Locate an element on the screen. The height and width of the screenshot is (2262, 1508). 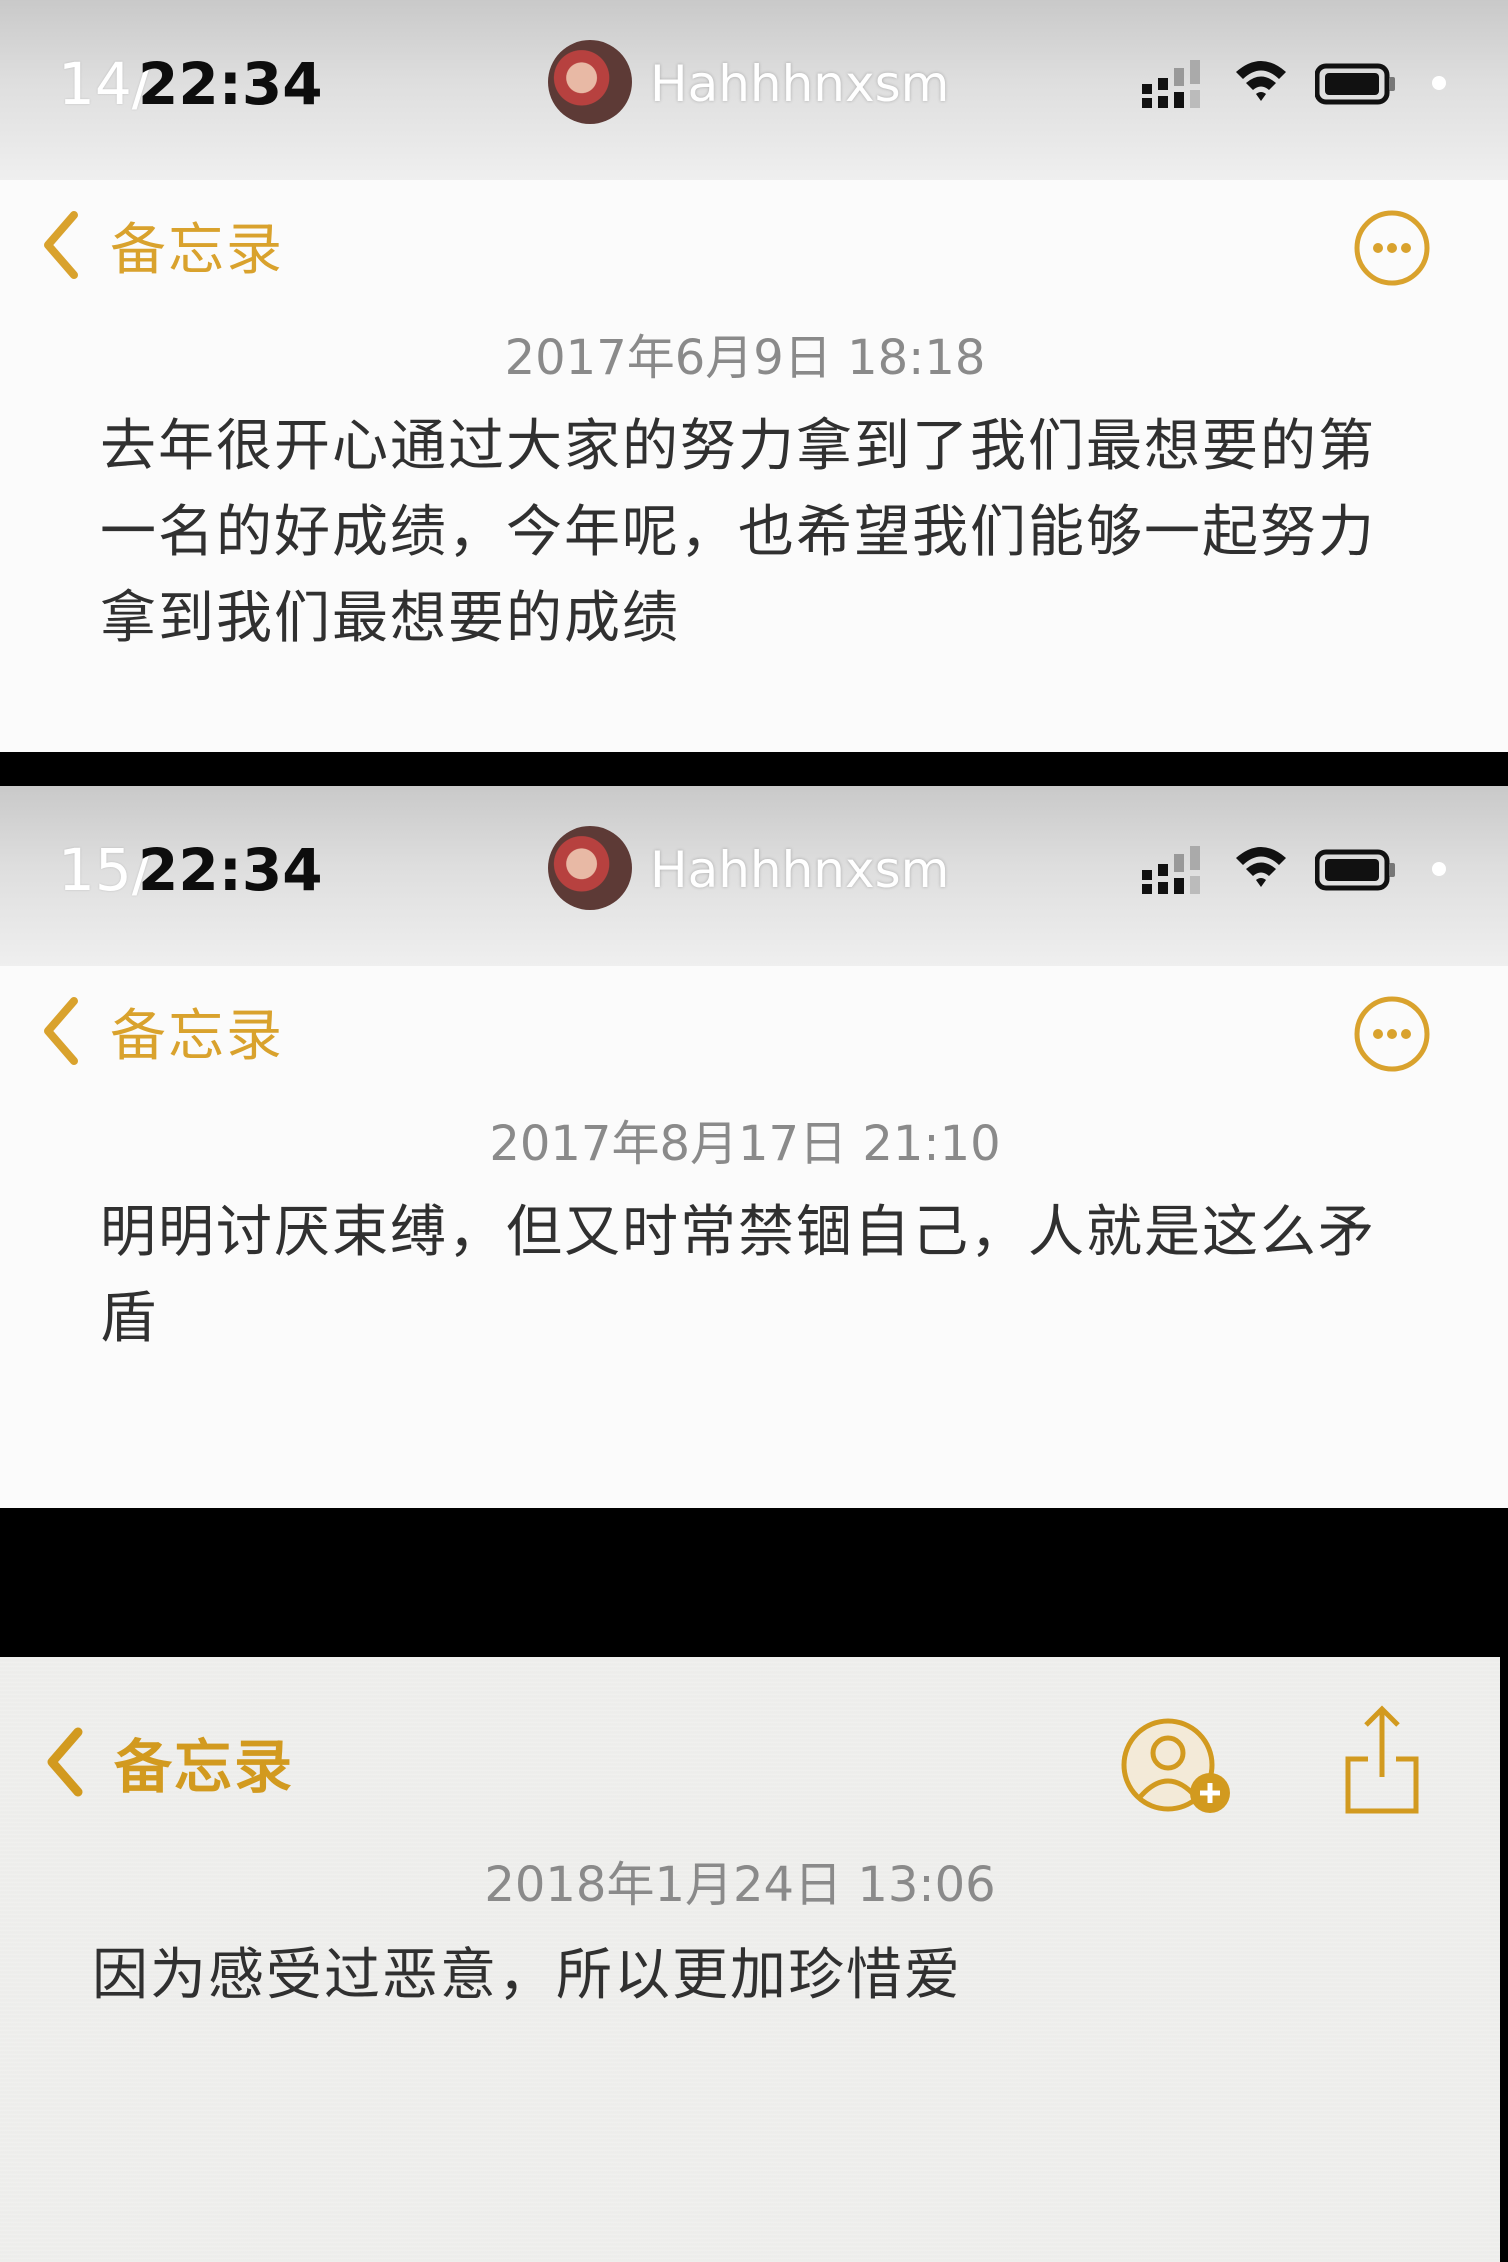
status-clock: 15/ 22:34 is located at coordinates (190, 871).